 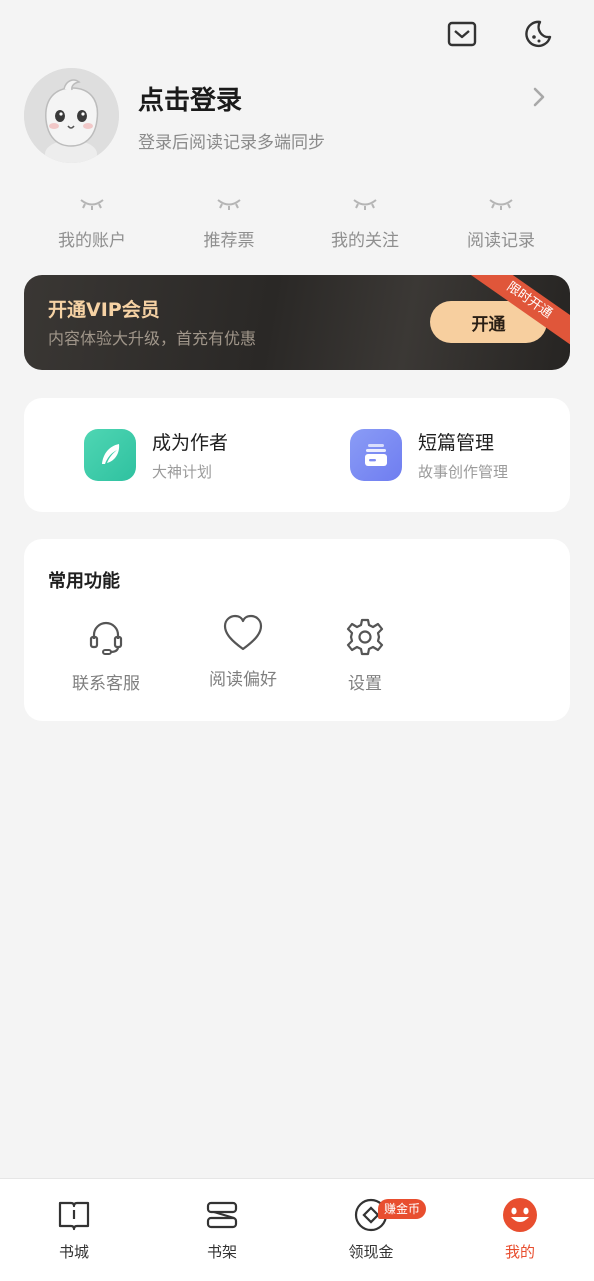 What do you see at coordinates (84, 581) in the screenshot?
I see `section-title: 常用功能` at bounding box center [84, 581].